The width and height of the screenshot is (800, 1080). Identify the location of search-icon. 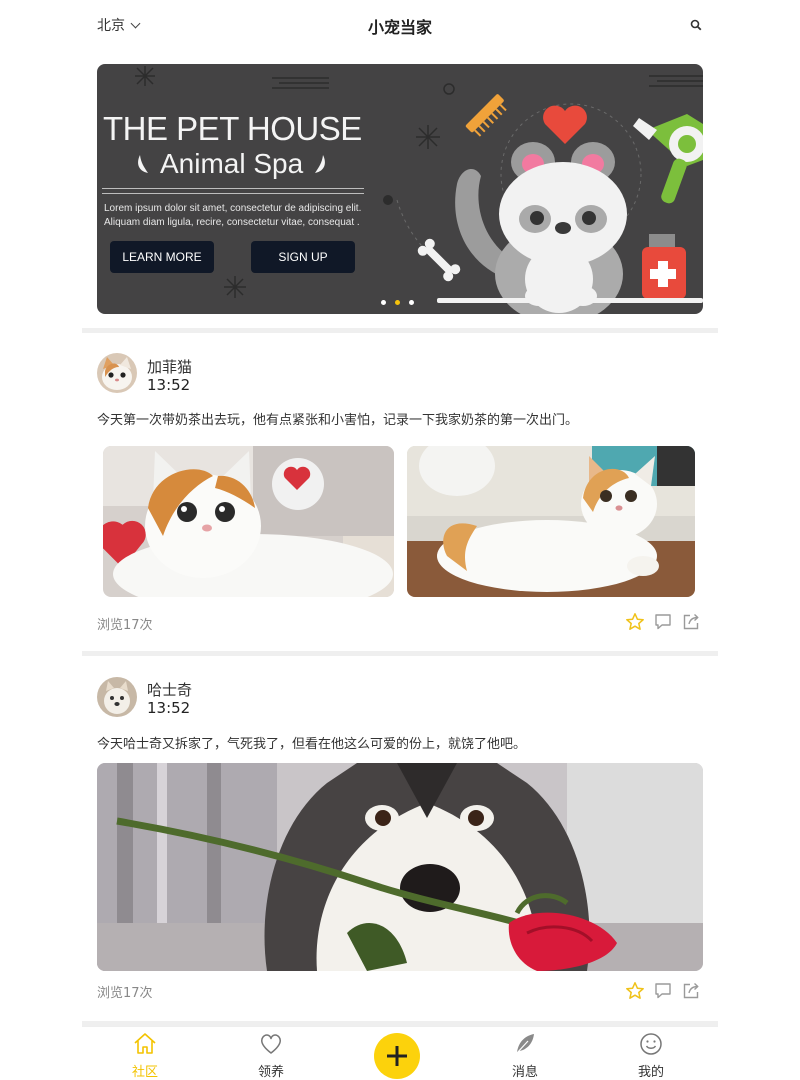
(696, 25).